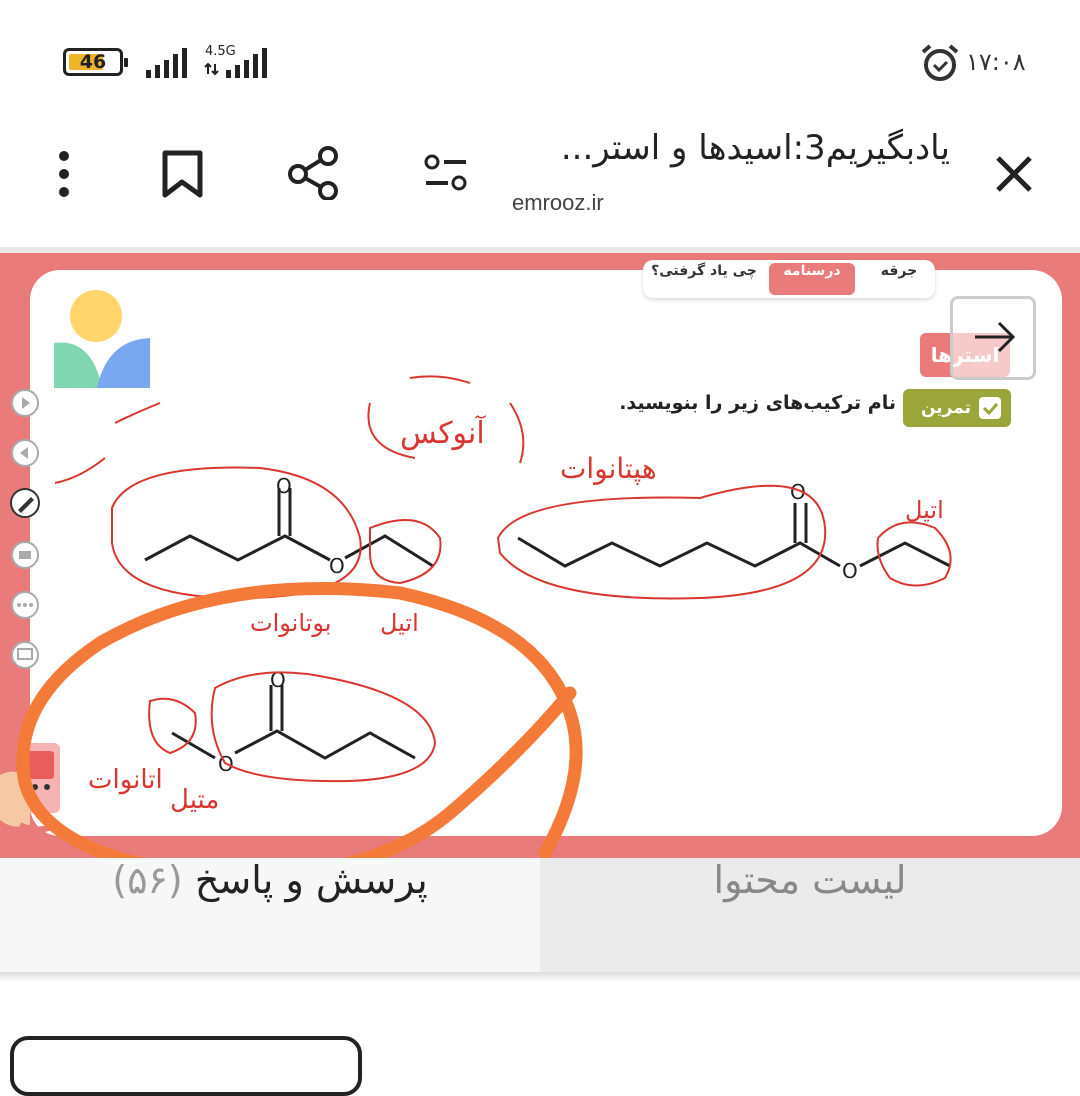 This screenshot has width=1080, height=1096. Describe the element at coordinates (1014, 174) in the screenshot. I see `close-icon` at that location.